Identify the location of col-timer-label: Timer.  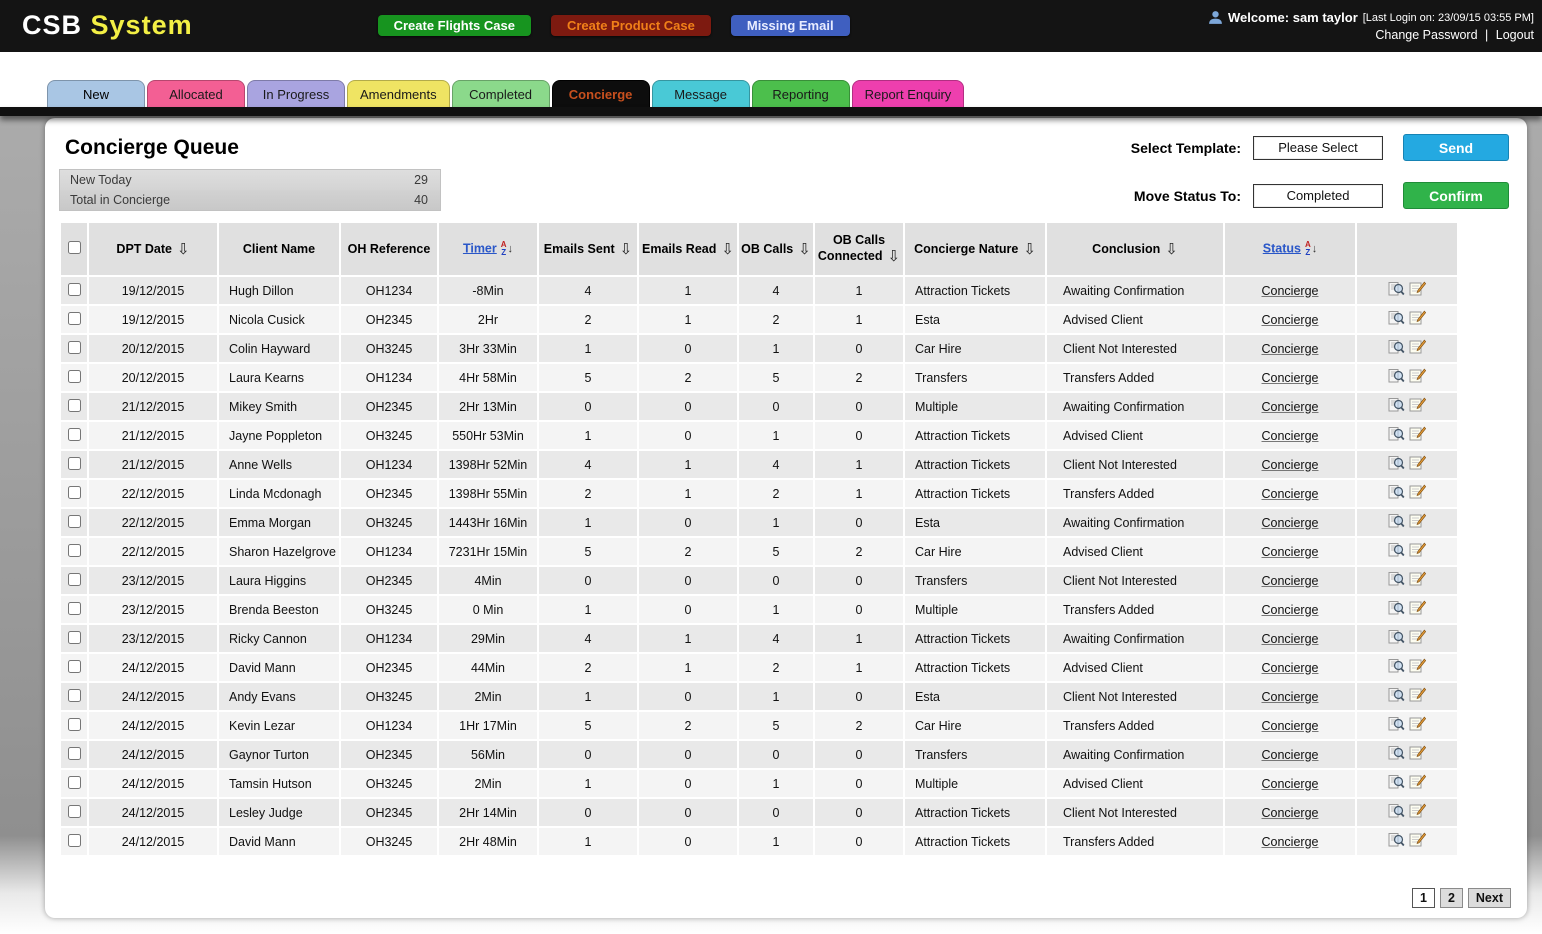
(480, 248).